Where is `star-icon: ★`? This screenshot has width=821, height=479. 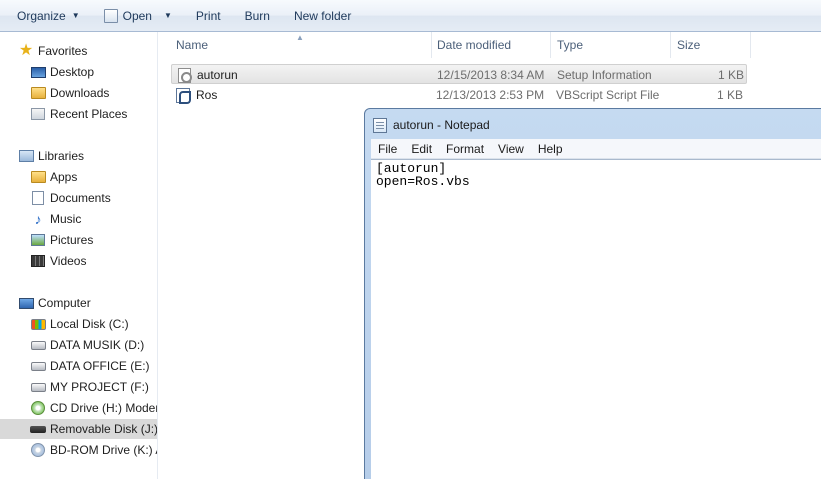
star-icon: ★ is located at coordinates (26, 50).